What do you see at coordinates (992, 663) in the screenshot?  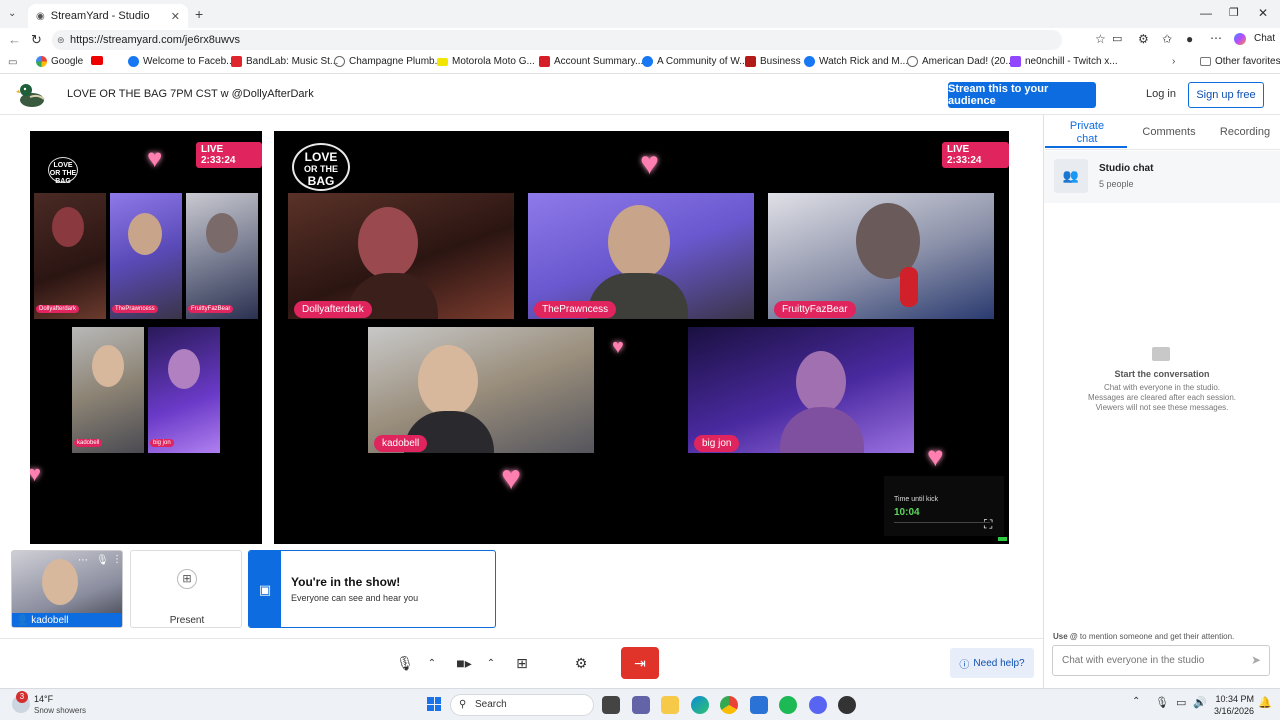 I see `need-help-button: ⓘ Need help?` at bounding box center [992, 663].